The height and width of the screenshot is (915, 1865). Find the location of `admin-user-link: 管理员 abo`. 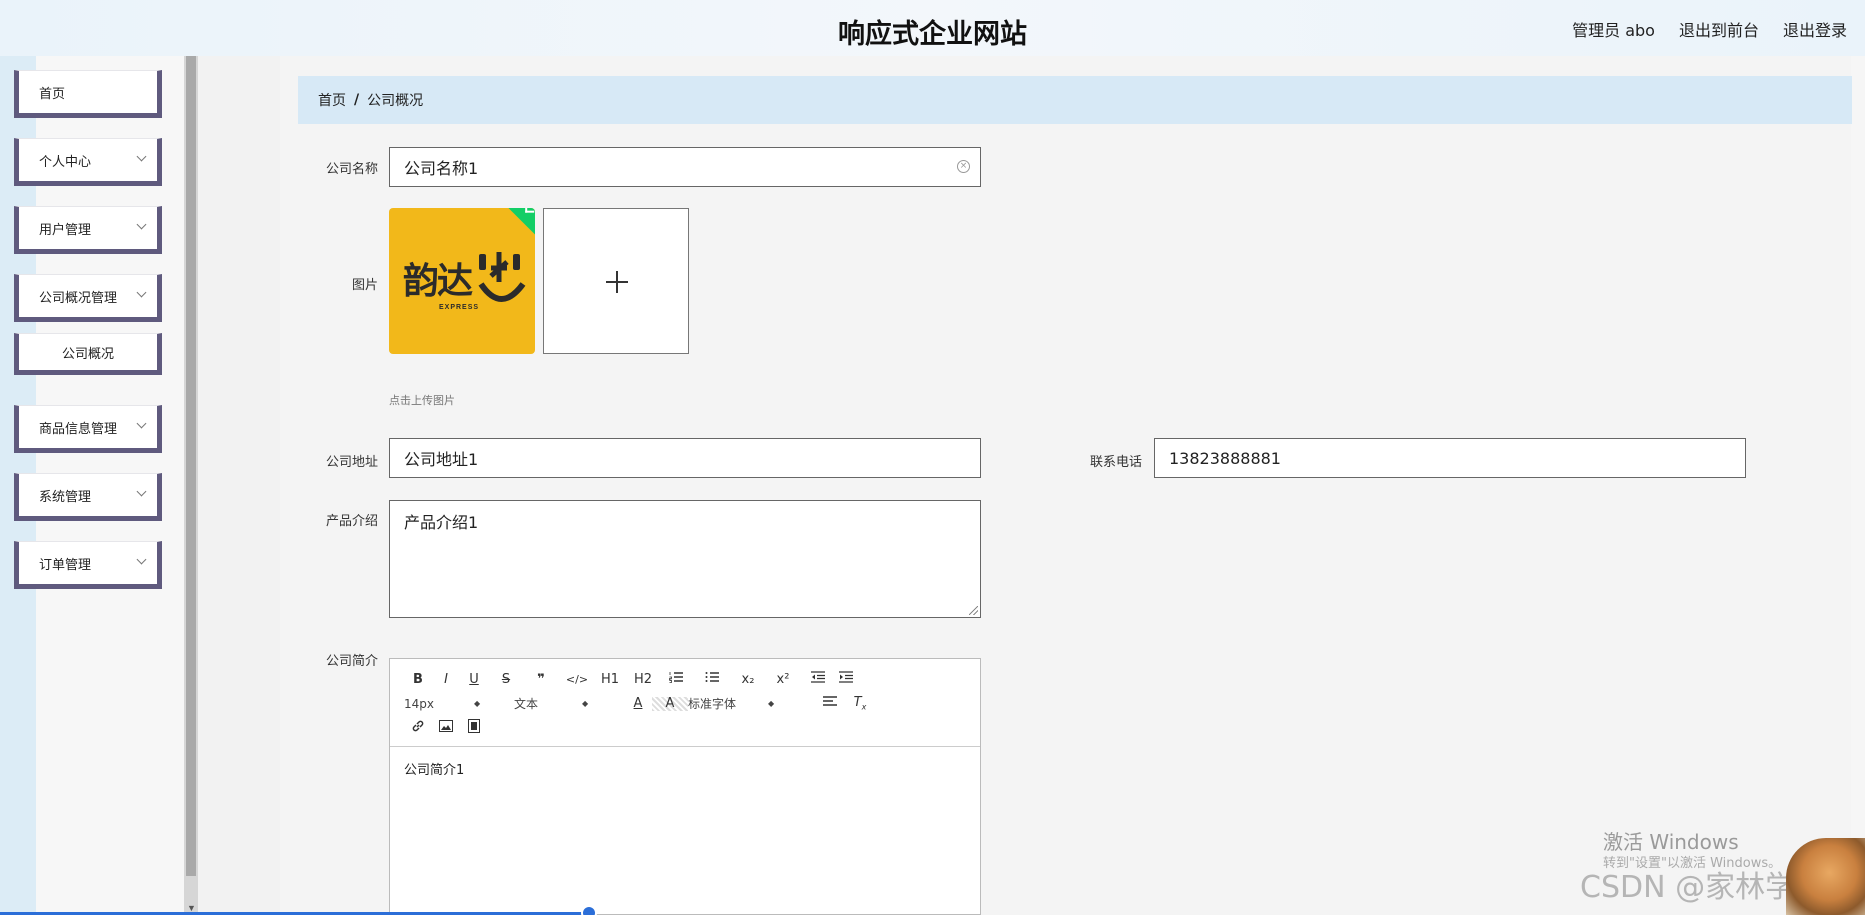

admin-user-link: 管理员 abo is located at coordinates (1613, 29).